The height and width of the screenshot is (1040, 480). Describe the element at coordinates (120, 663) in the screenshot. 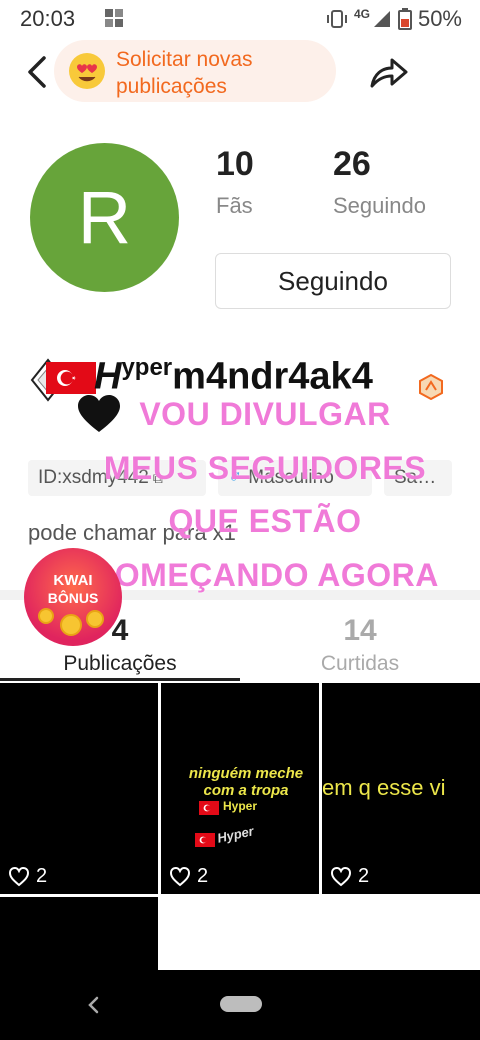

I see `publications-label: Publicações` at that location.